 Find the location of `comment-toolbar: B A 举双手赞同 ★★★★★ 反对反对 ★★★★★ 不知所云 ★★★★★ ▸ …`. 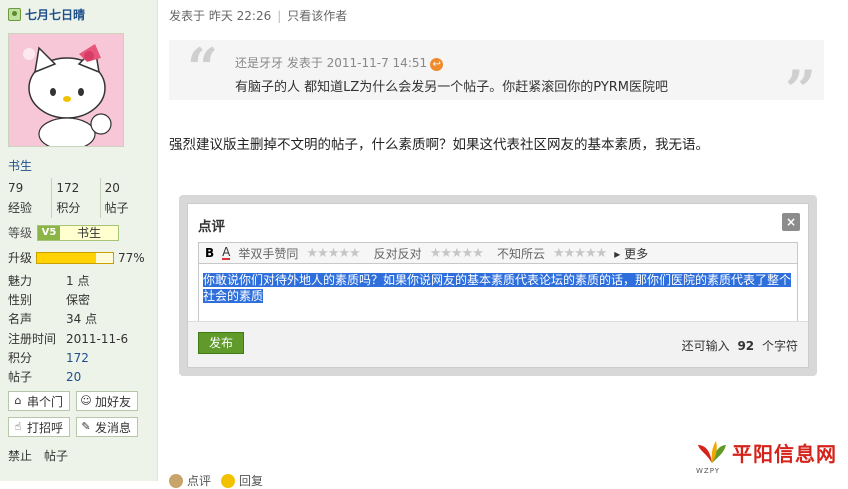

comment-toolbar: B A 举双手赞同 ★★★★★ 反对反对 ★★★★★ 不知所云 ★★★★★ ▸ … is located at coordinates (498, 253).